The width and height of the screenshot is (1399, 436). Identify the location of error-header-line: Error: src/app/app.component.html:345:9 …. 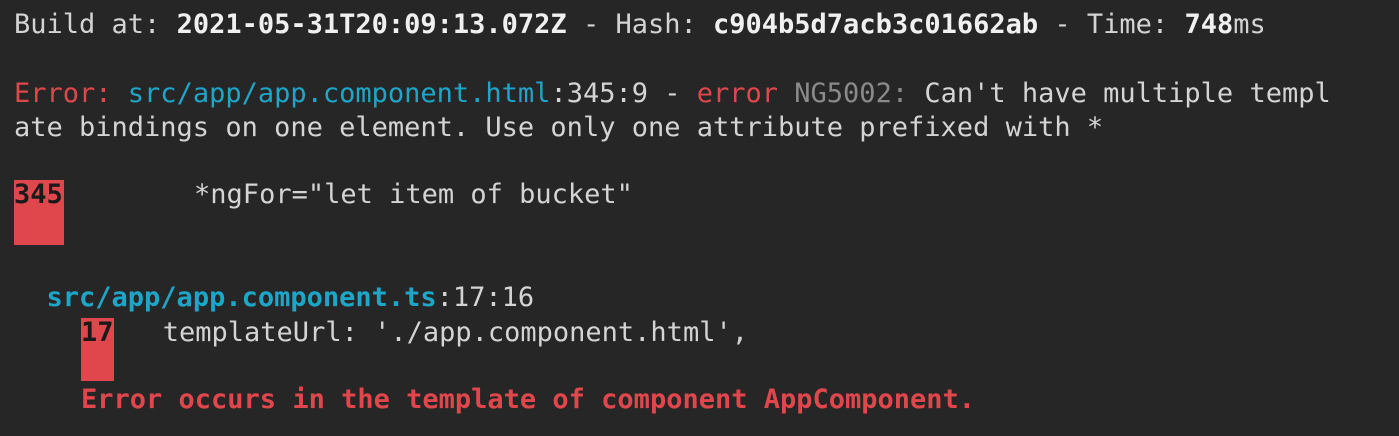
(672, 94).